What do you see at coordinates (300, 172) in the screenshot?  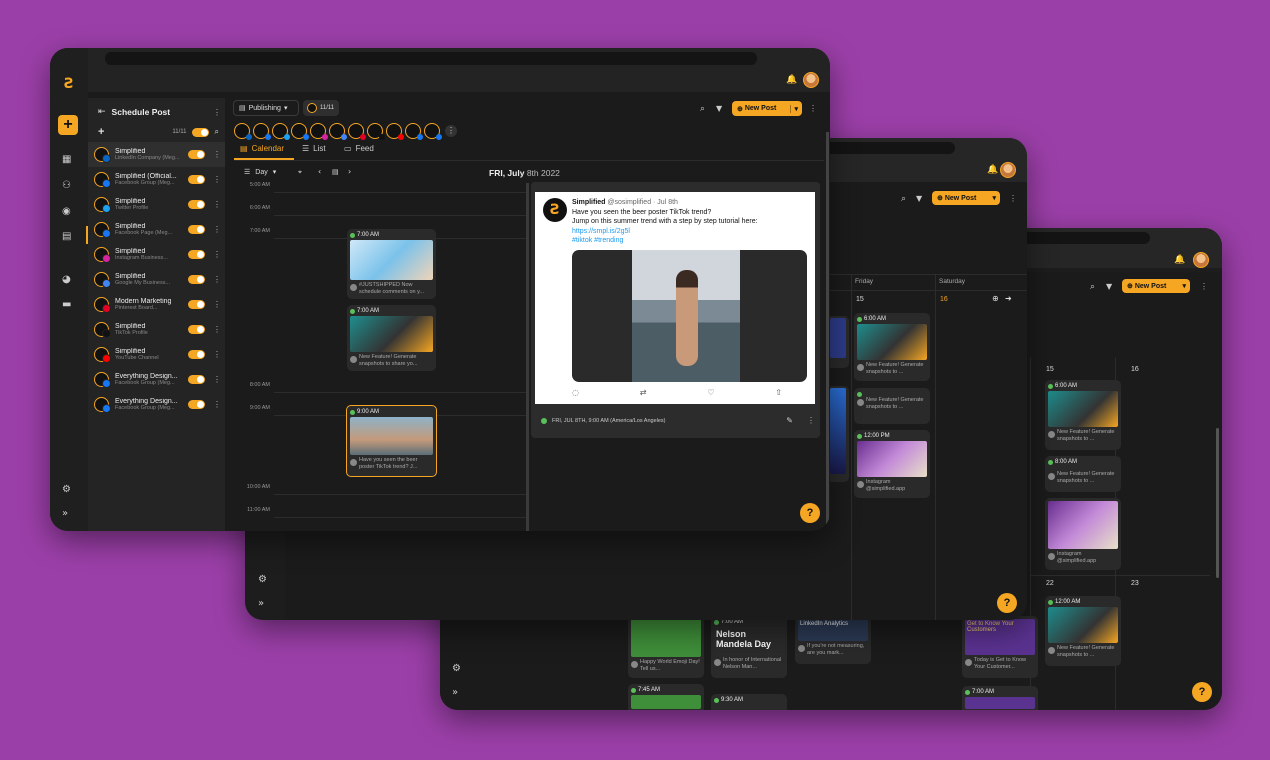 I see `today-icon: ⌖` at bounding box center [300, 172].